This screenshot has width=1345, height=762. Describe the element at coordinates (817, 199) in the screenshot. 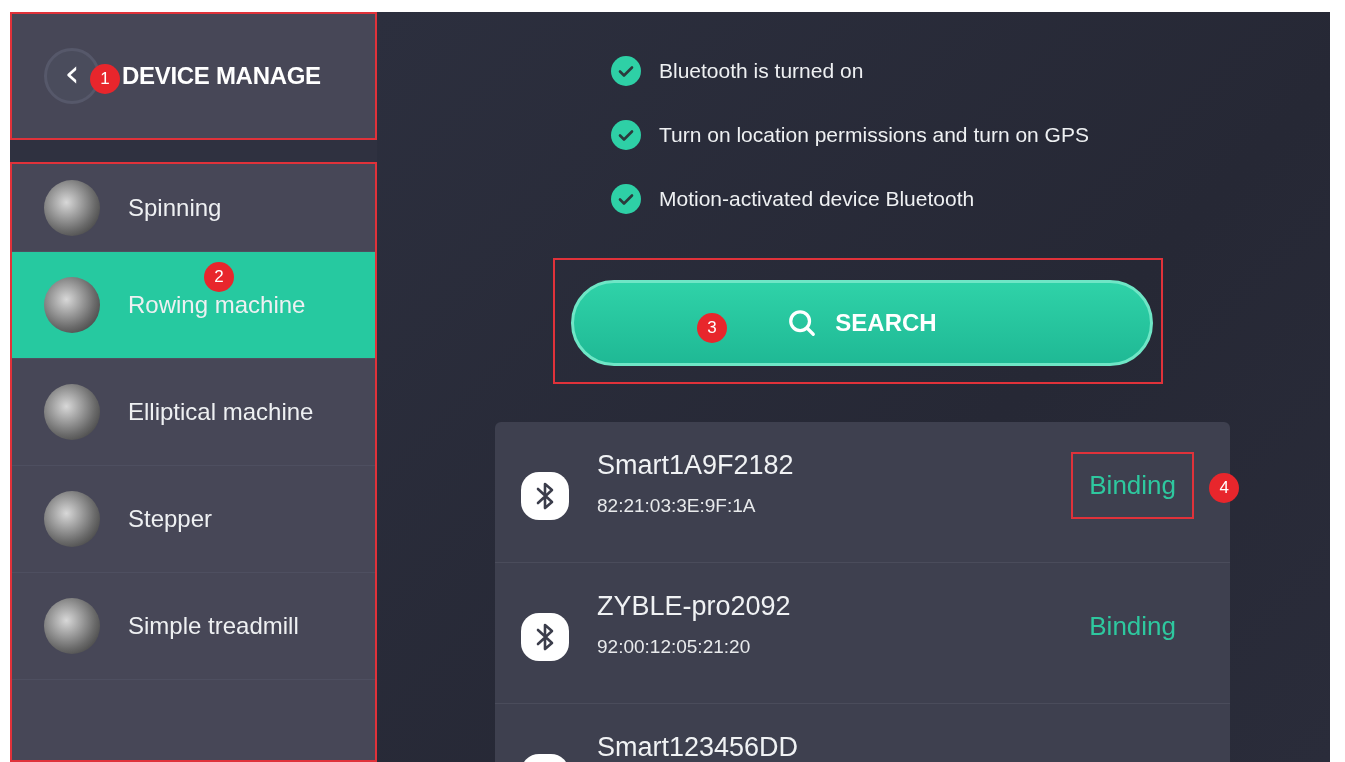

I see `requirement-text: Motion-activated device Bluetooth` at that location.